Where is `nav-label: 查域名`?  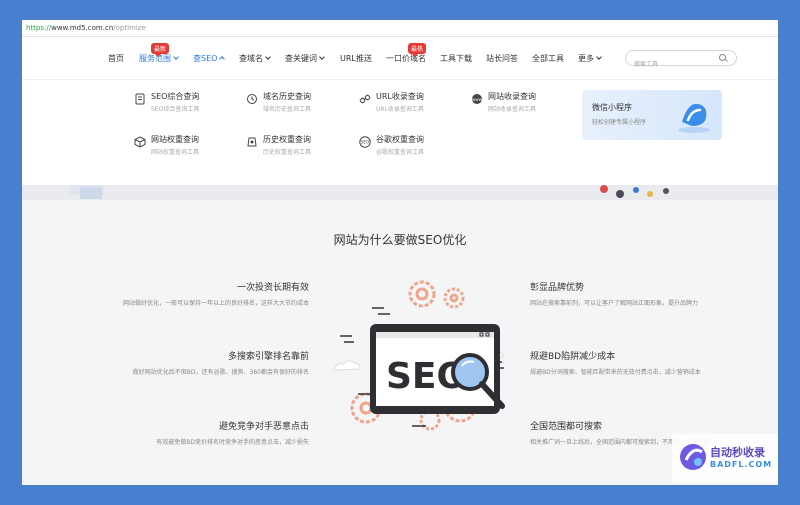
nav-label: 查域名 is located at coordinates (251, 58).